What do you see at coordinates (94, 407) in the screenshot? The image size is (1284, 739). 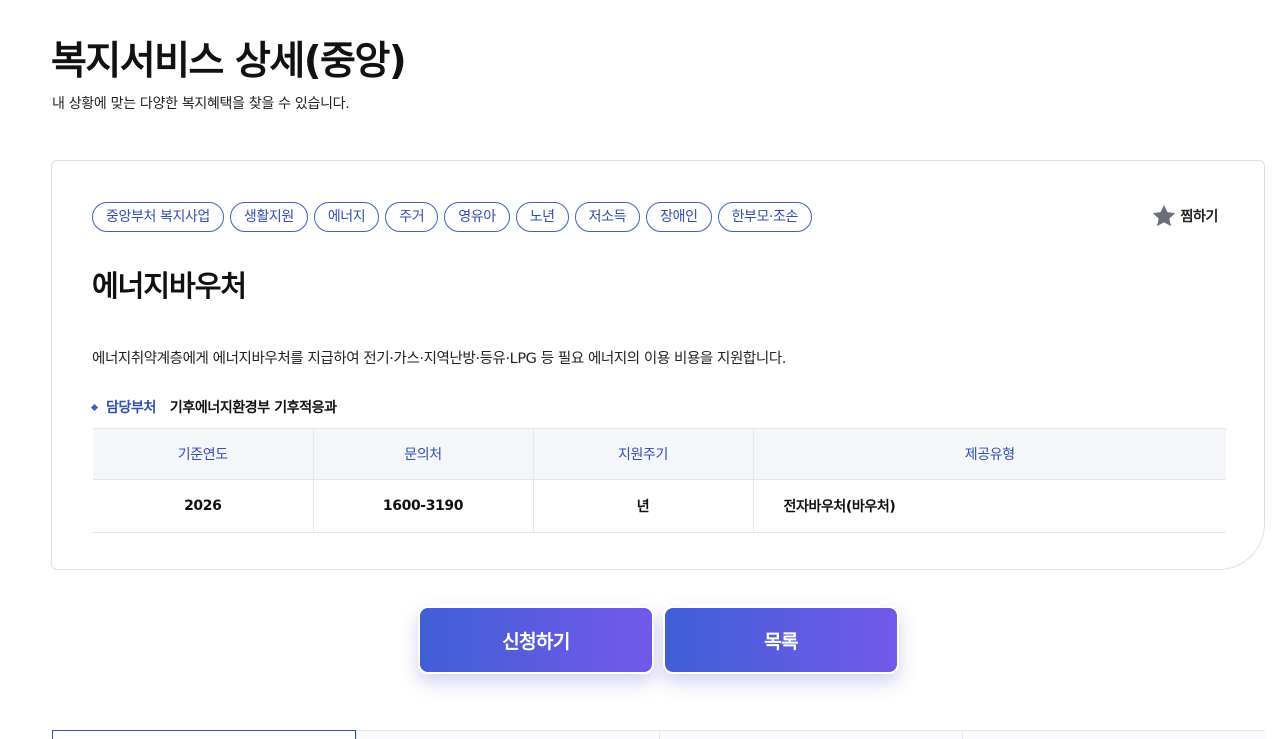 I see `diamond-bullet-icon` at bounding box center [94, 407].